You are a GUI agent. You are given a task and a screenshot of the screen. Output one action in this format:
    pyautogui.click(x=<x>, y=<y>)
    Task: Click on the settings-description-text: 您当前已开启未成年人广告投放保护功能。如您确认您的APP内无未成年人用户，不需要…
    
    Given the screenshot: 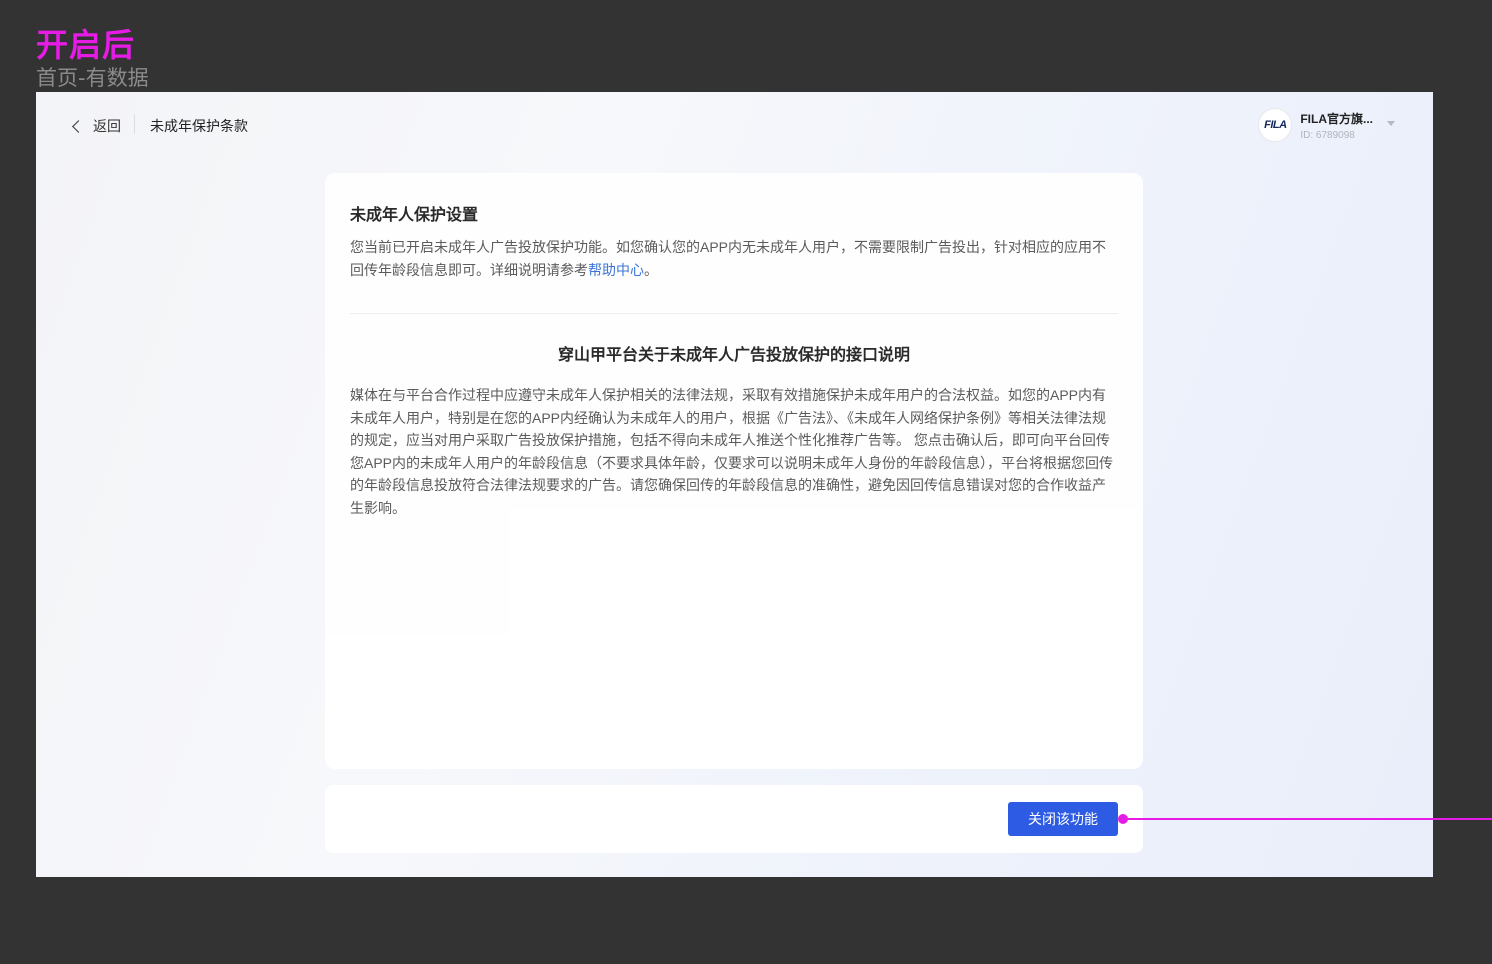 What is the action you would take?
    pyautogui.click(x=728, y=258)
    